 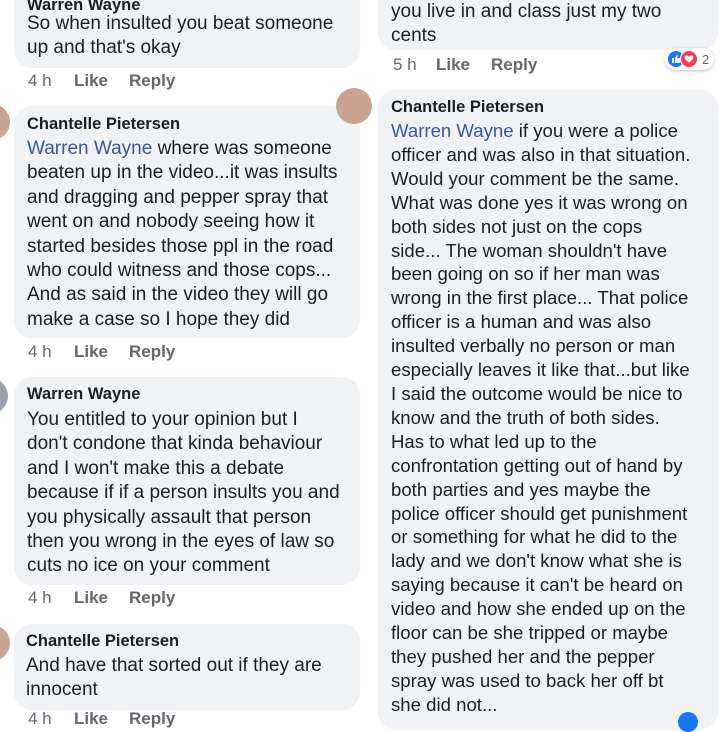 What do you see at coordinates (521, 322) in the screenshot?
I see `comment-line: officer is a human and was also` at bounding box center [521, 322].